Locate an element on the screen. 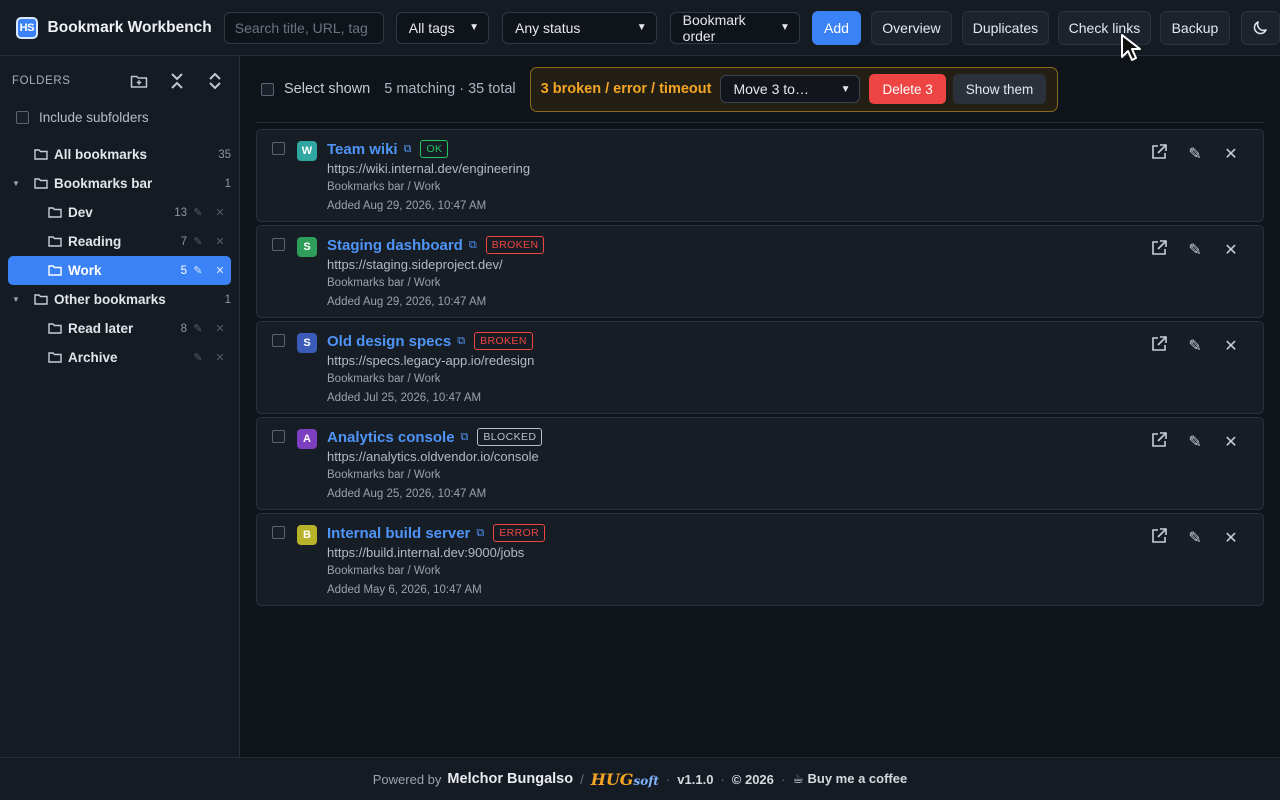 The width and height of the screenshot is (1280, 800). tag-filter-value: All tags is located at coordinates (431, 27).